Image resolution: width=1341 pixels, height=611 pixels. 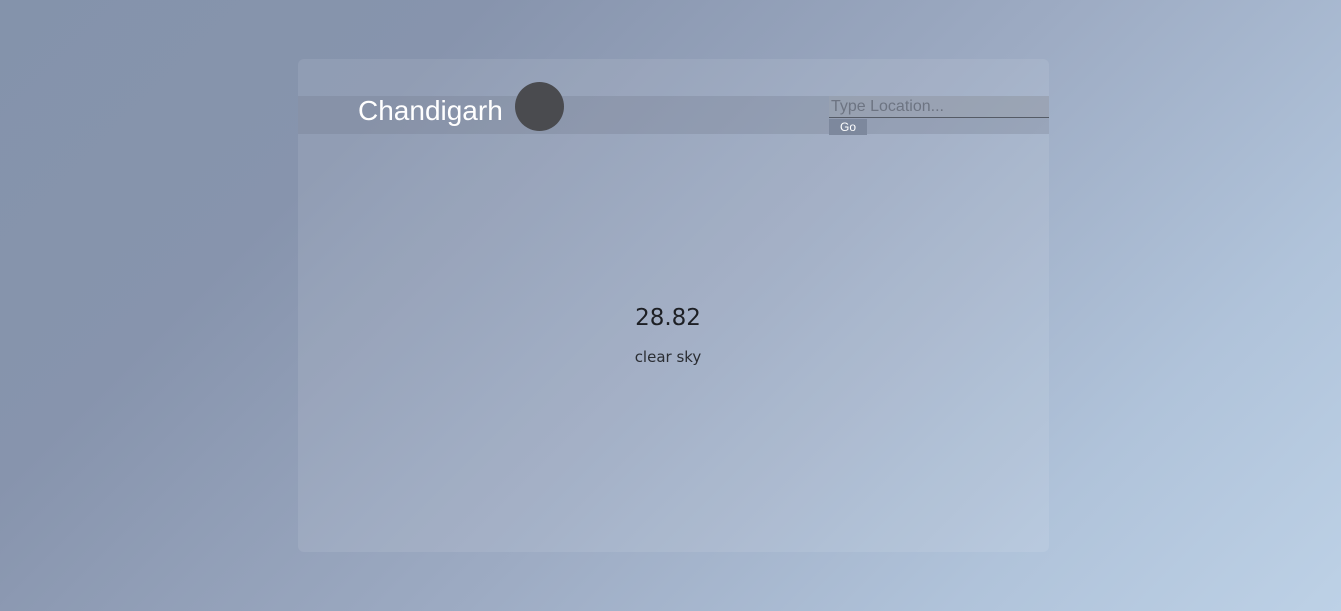 I want to click on city-name: Chandigarh, so click(x=430, y=110).